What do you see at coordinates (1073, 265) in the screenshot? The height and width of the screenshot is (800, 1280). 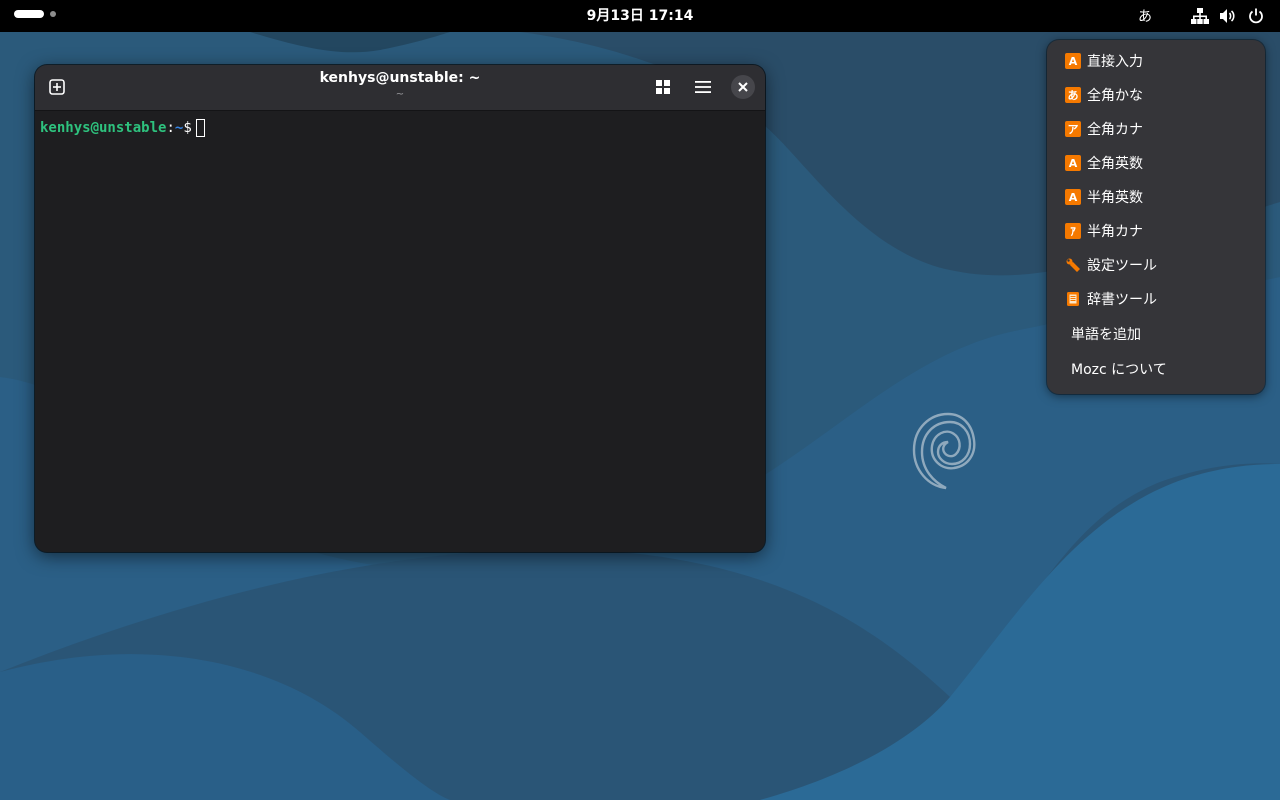 I see `wrench-icon` at bounding box center [1073, 265].